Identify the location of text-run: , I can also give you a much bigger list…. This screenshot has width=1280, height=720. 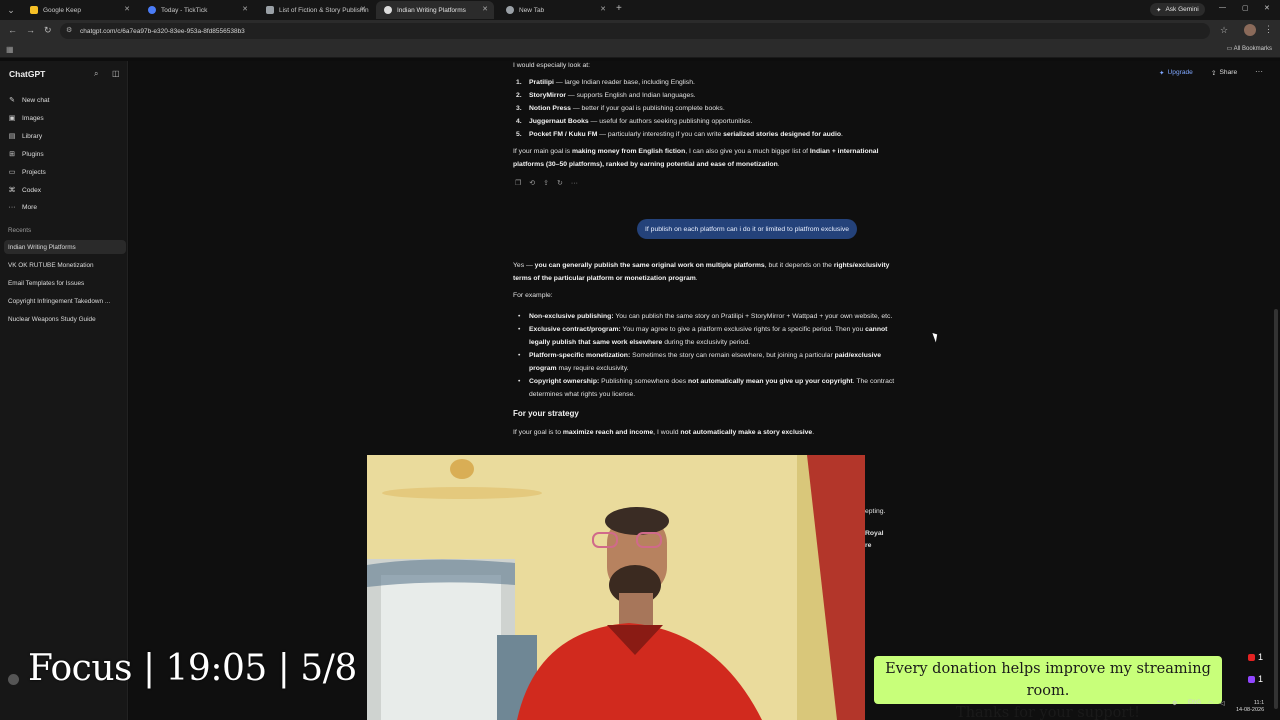
(747, 151).